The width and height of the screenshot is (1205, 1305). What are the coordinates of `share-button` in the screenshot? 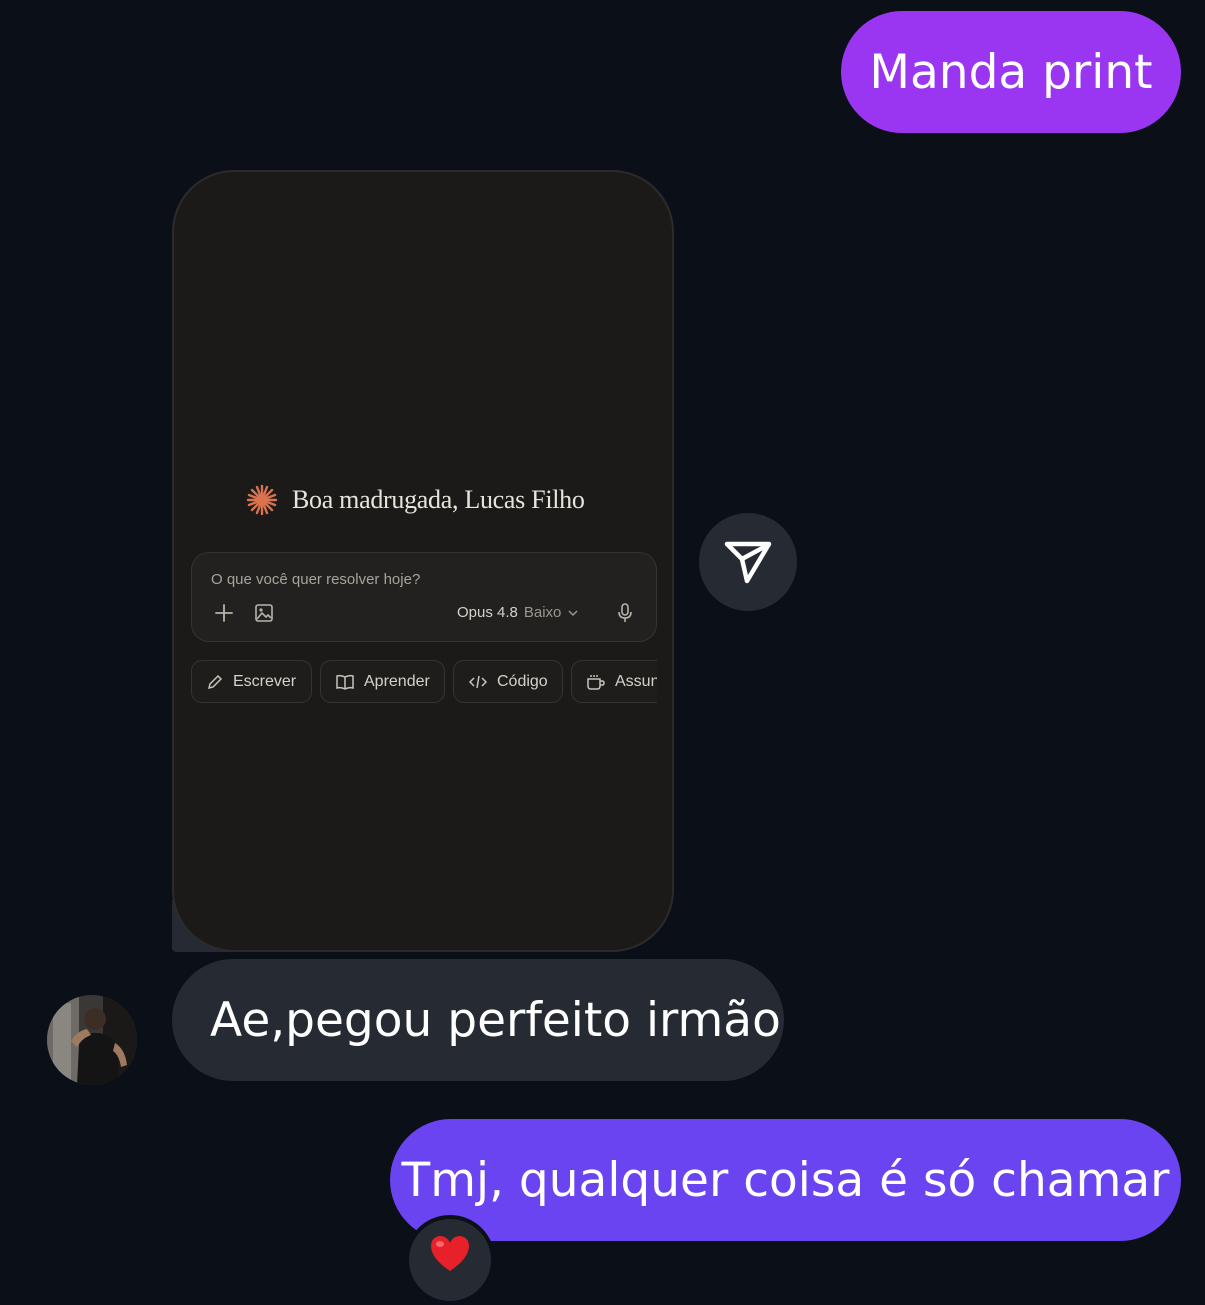 It's located at (748, 562).